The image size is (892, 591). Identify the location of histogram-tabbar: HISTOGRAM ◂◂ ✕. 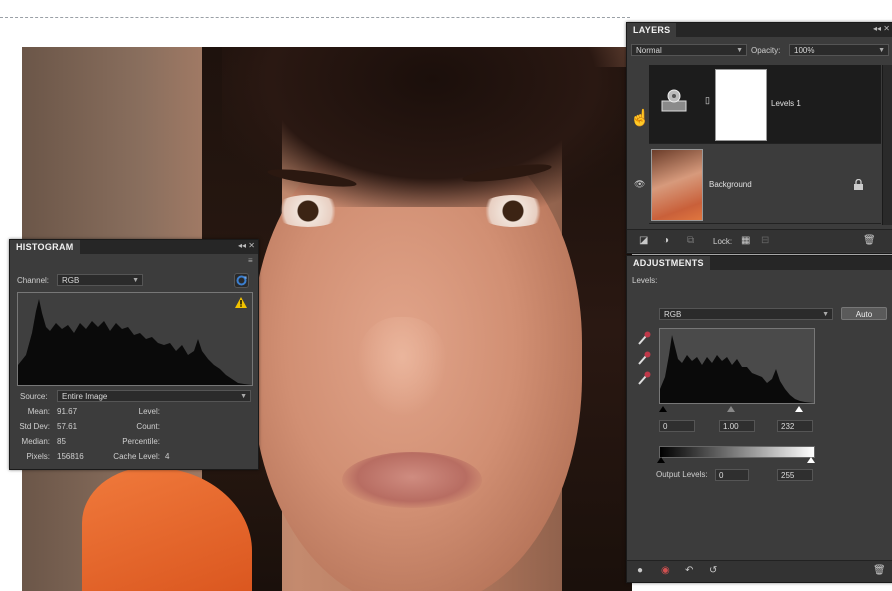
(134, 247).